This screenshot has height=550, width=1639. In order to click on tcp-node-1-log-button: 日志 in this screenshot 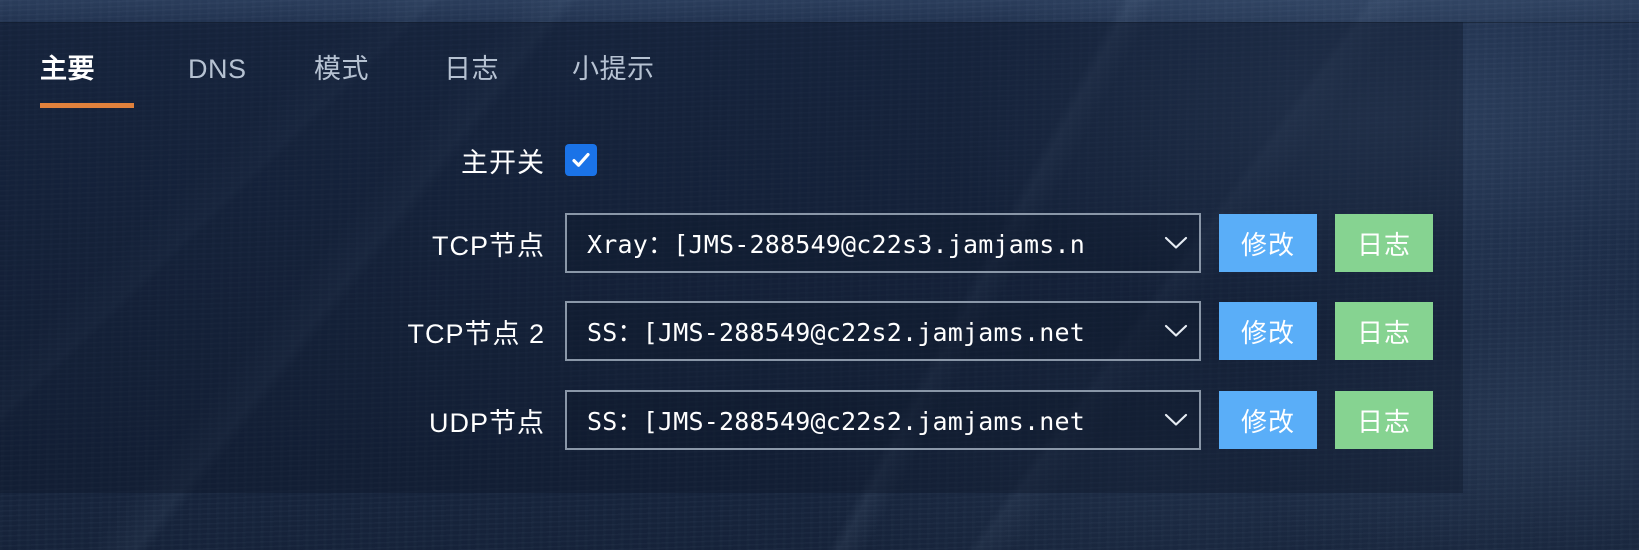, I will do `click(1384, 243)`.